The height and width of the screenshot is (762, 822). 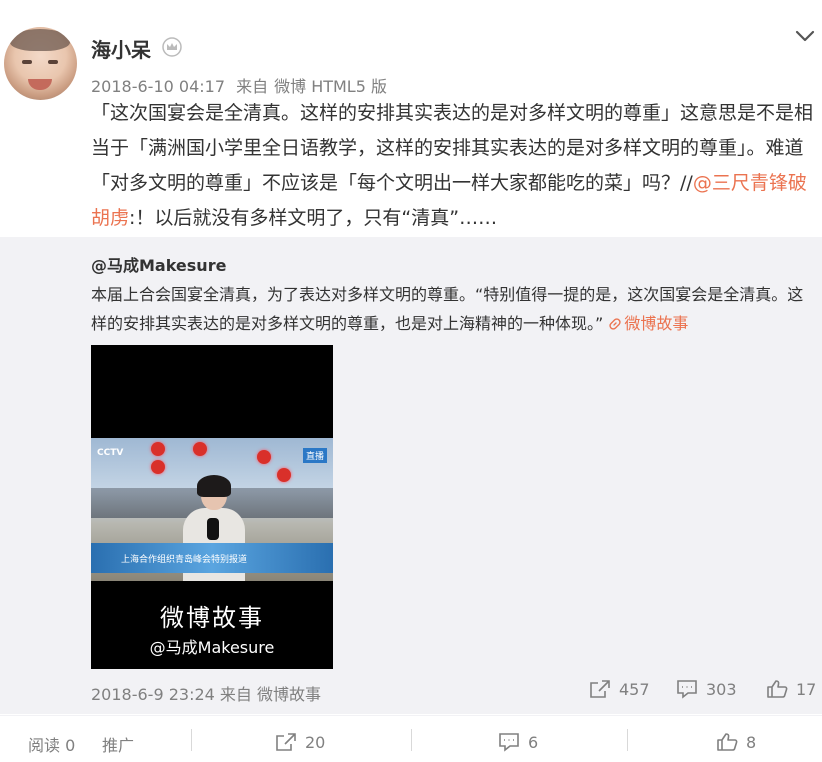 What do you see at coordinates (791, 689) in the screenshot?
I see `repost-like-button: 17` at bounding box center [791, 689].